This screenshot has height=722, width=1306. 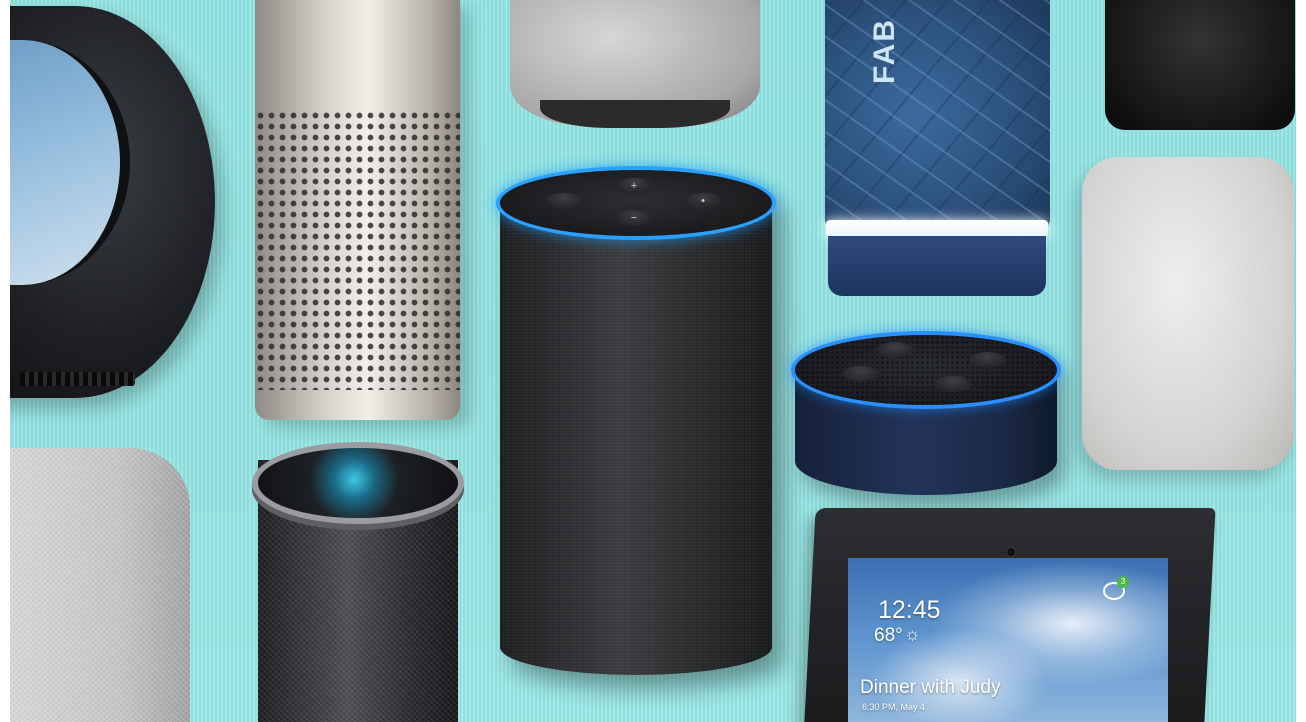 What do you see at coordinates (861, 374) in the screenshot?
I see `echo-dot-mic-button` at bounding box center [861, 374].